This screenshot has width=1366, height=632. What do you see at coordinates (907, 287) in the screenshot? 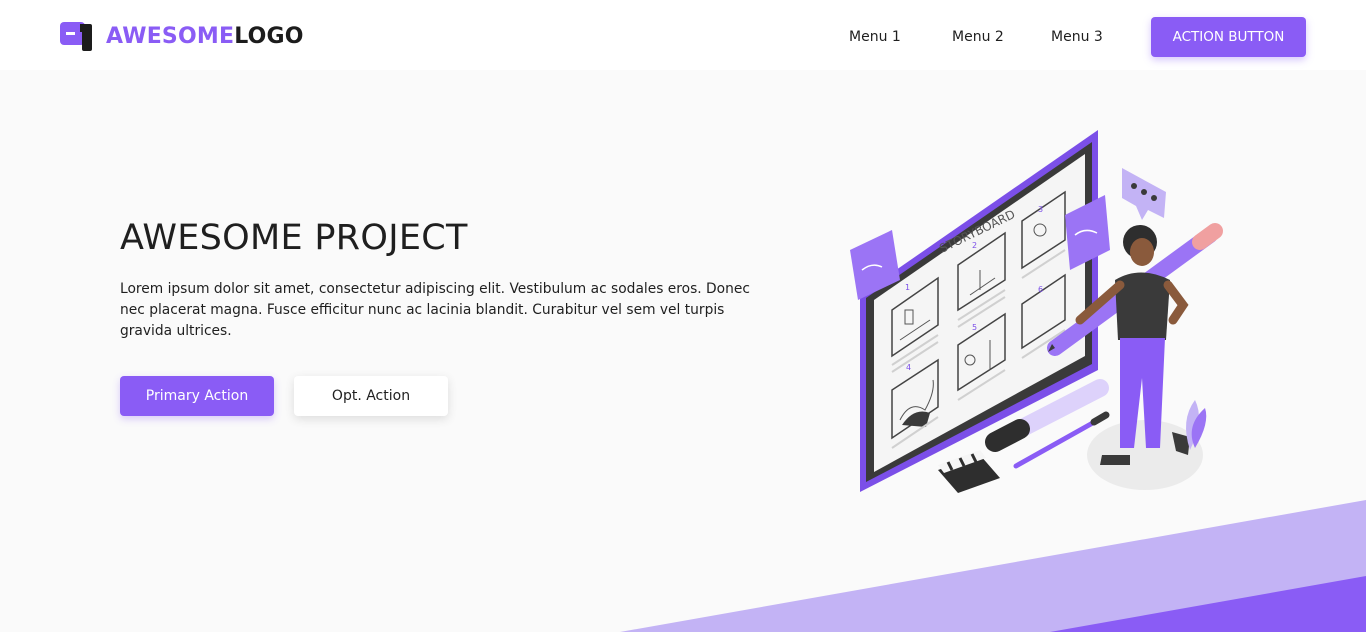
I see `svg-text: 1` at bounding box center [907, 287].